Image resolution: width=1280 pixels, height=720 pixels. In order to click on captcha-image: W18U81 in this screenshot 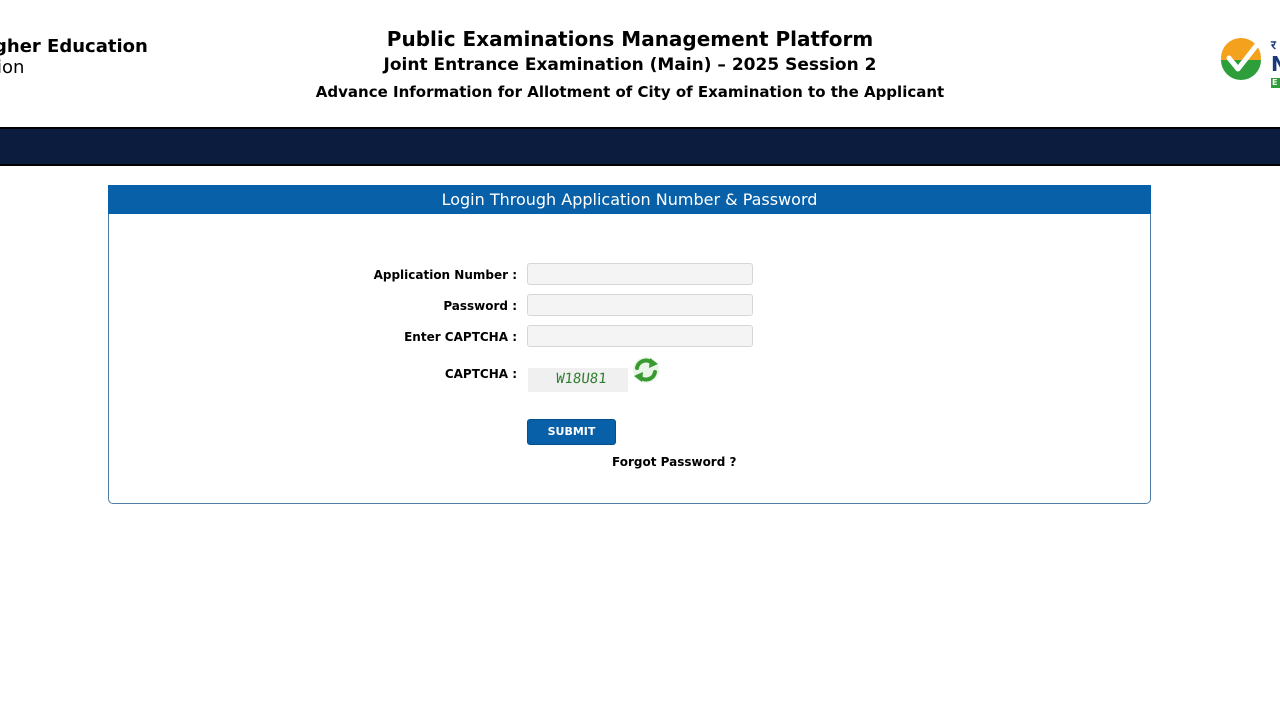, I will do `click(578, 380)`.